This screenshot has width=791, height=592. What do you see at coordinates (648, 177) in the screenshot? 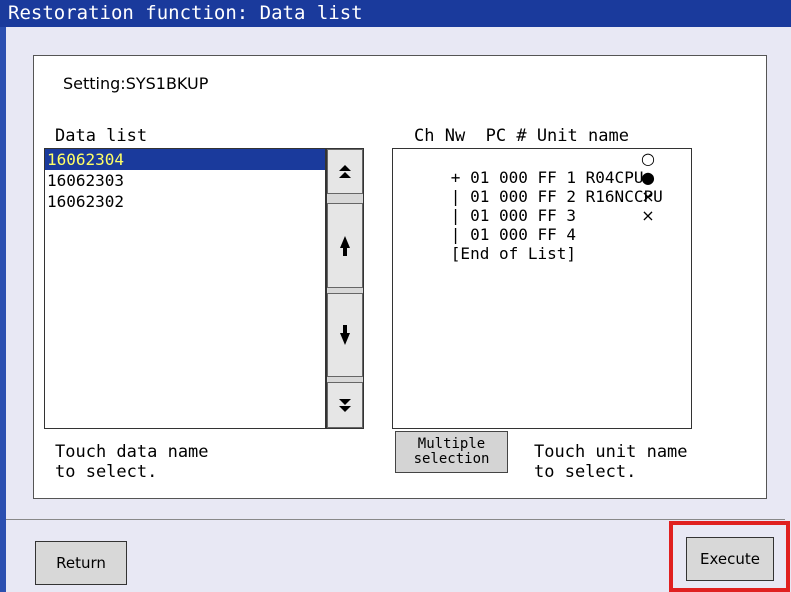
I see `unit-status-mark: ●` at bounding box center [648, 177].